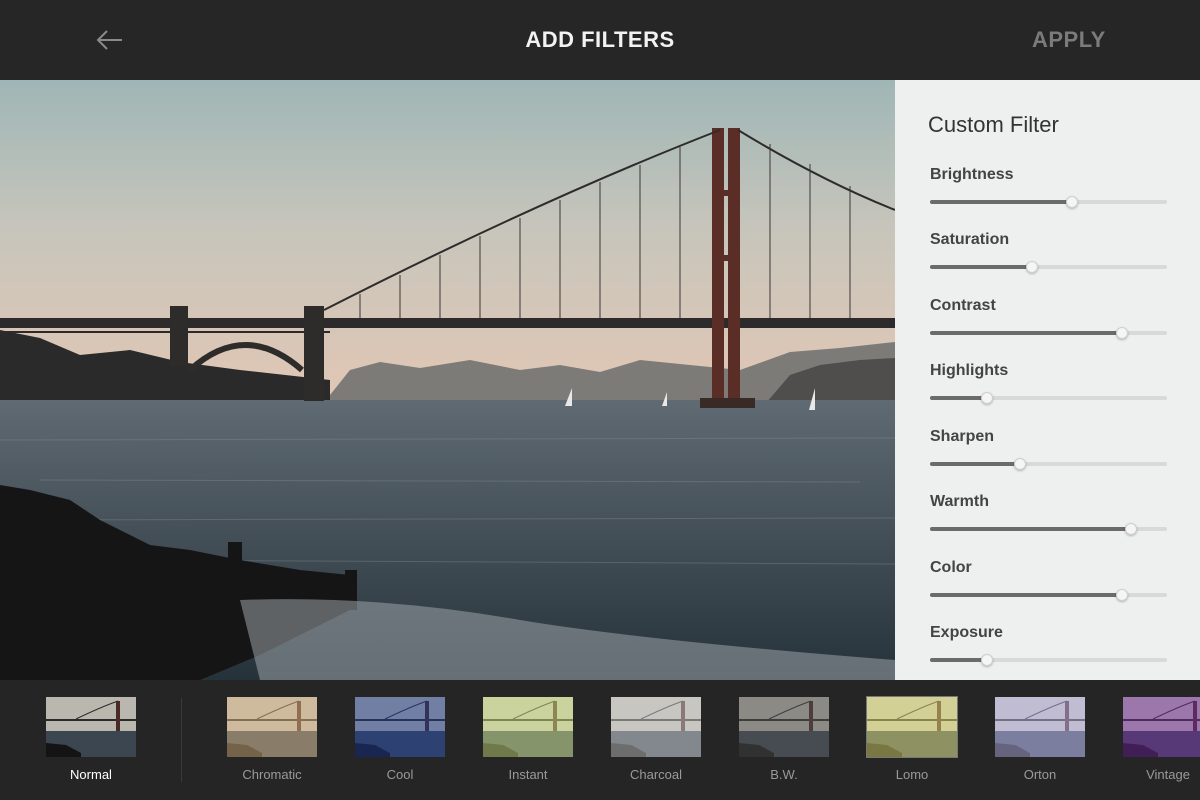  I want to click on filter-cool: Cool, so click(400, 744).